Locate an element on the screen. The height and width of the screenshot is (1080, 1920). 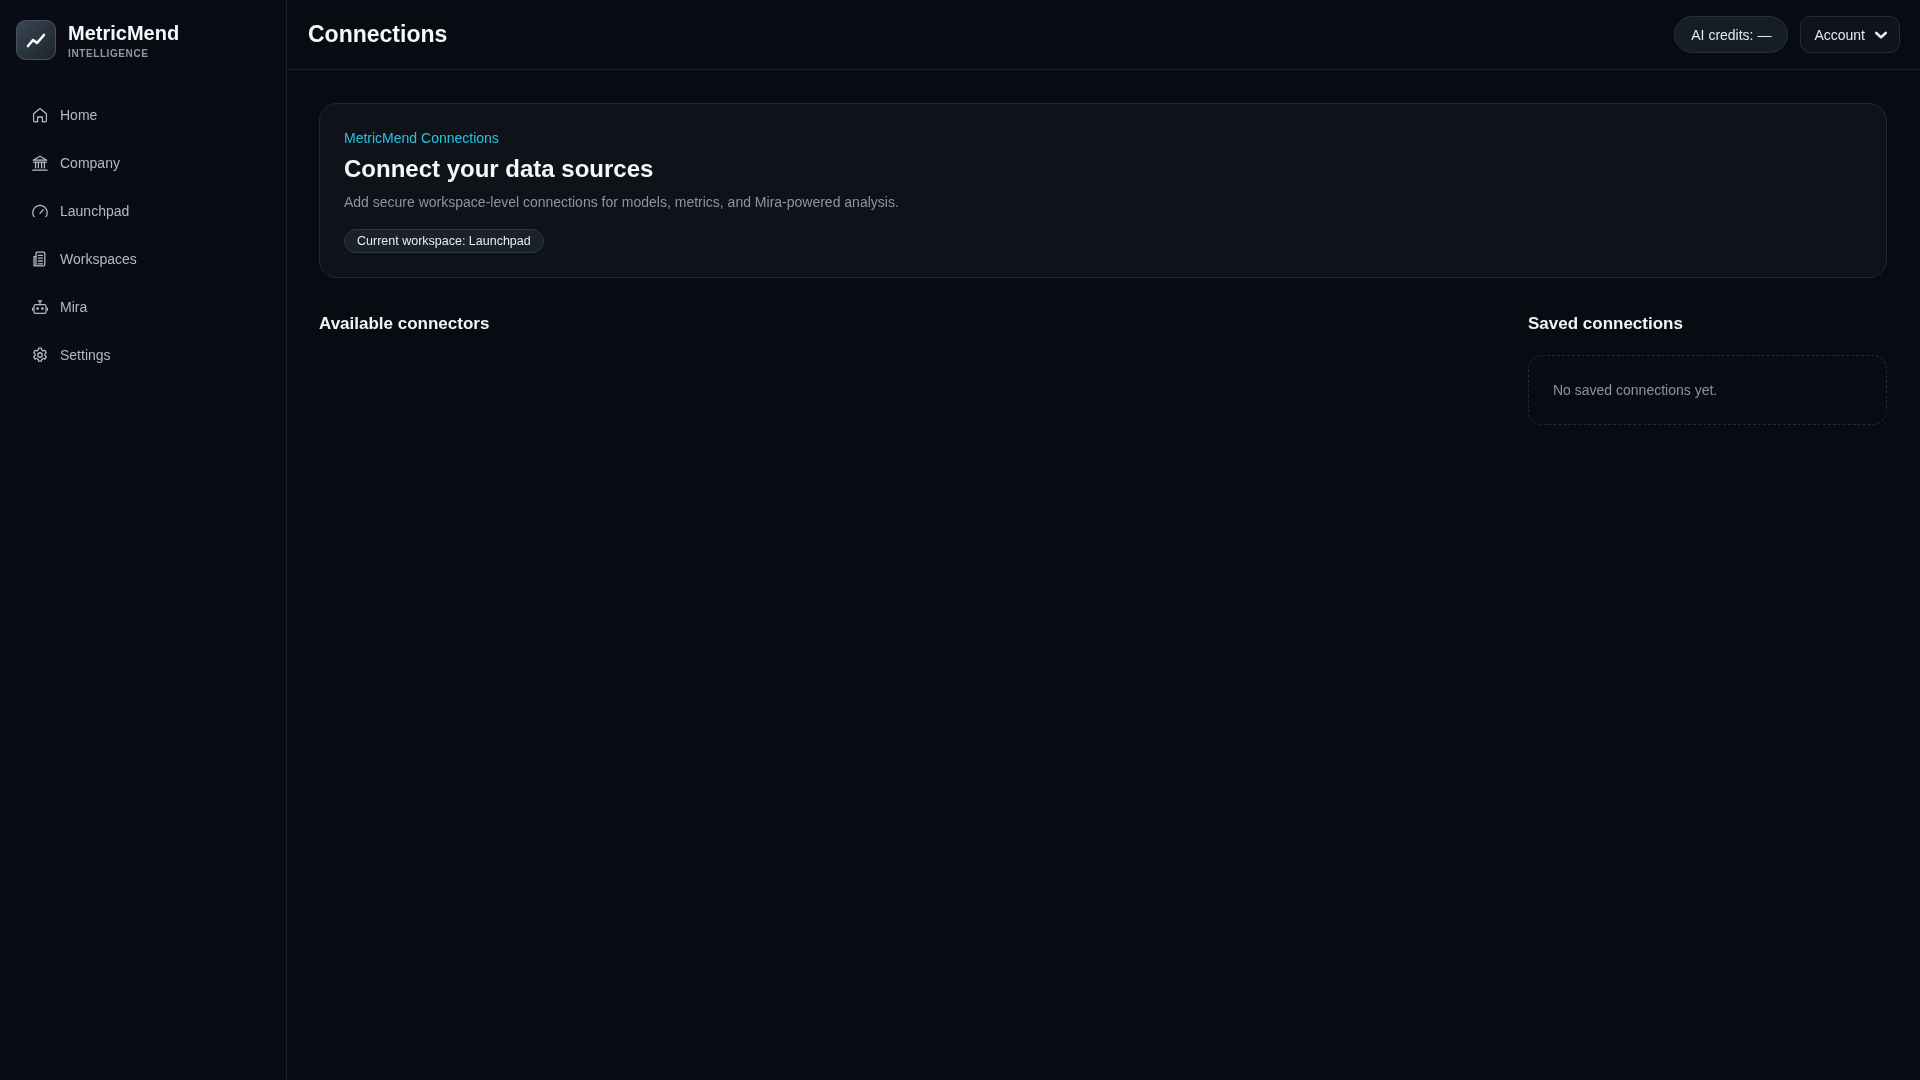
card-description: Add secure workspace-level connections for models, metrics, and Mira-powered analysis. is located at coordinates (622, 202).